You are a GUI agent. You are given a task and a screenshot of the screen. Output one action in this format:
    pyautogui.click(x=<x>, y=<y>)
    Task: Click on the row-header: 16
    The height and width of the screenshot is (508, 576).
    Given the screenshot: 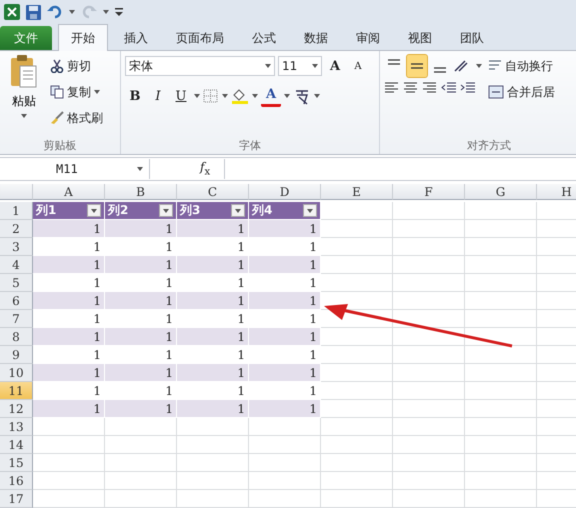 What is the action you would take?
    pyautogui.click(x=16, y=481)
    